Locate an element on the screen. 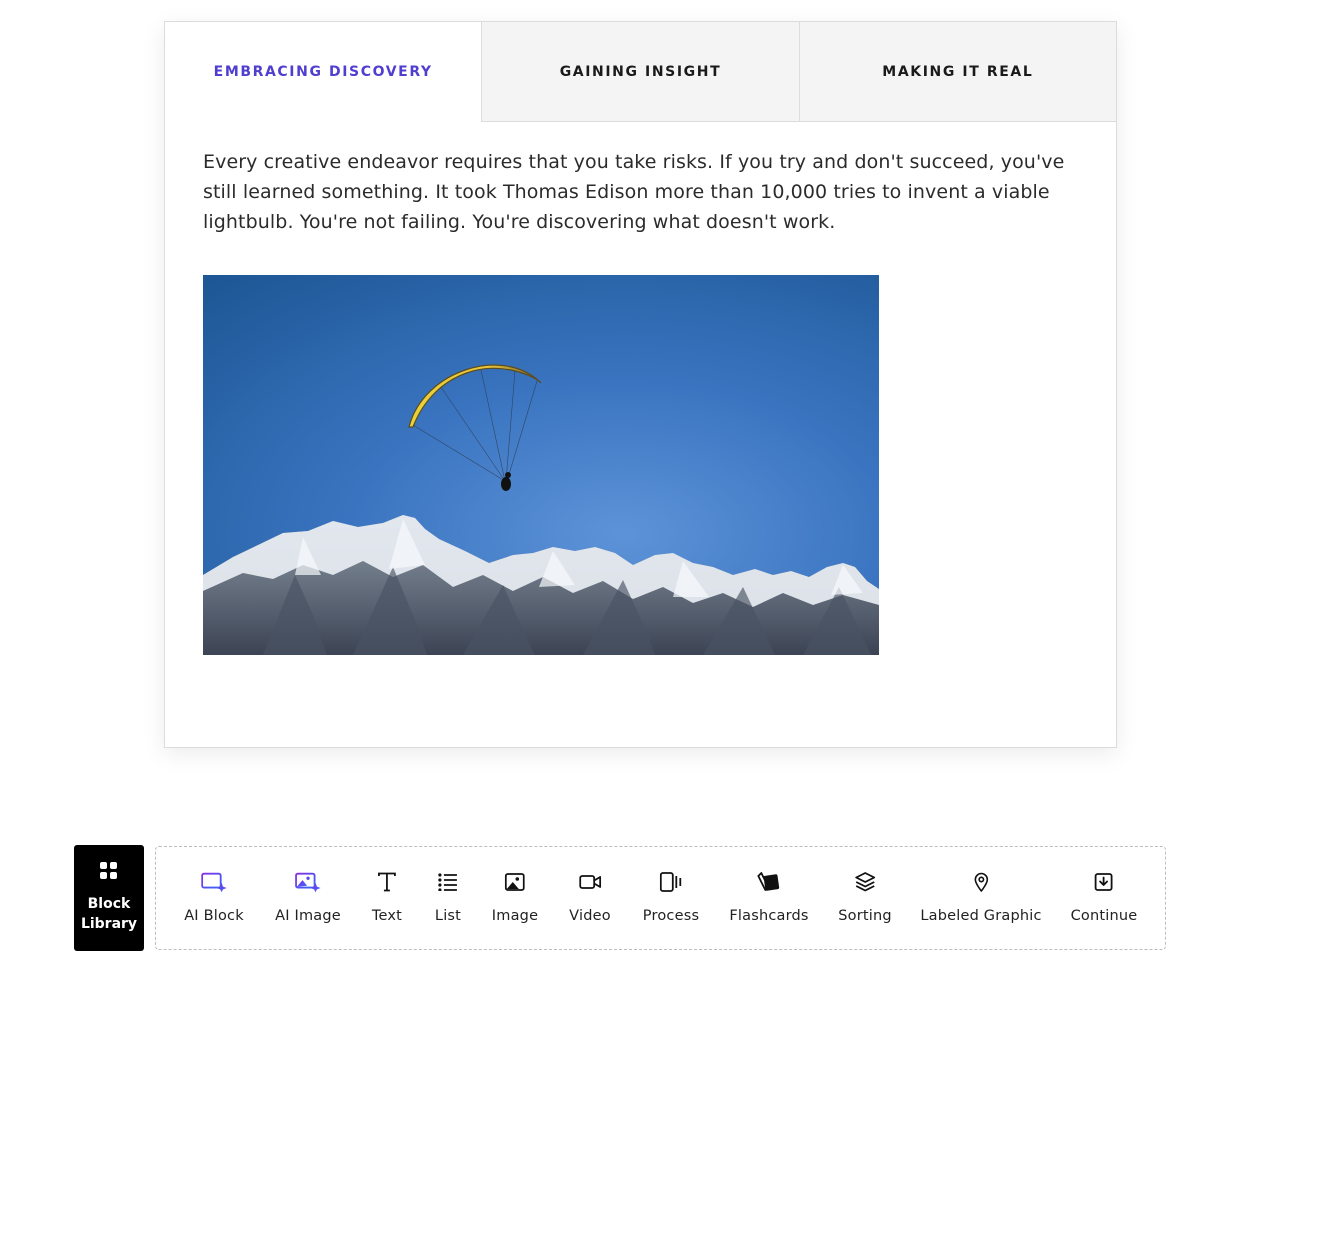 Image resolution: width=1334 pixels, height=1257 pixels. text-icon is located at coordinates (387, 882).